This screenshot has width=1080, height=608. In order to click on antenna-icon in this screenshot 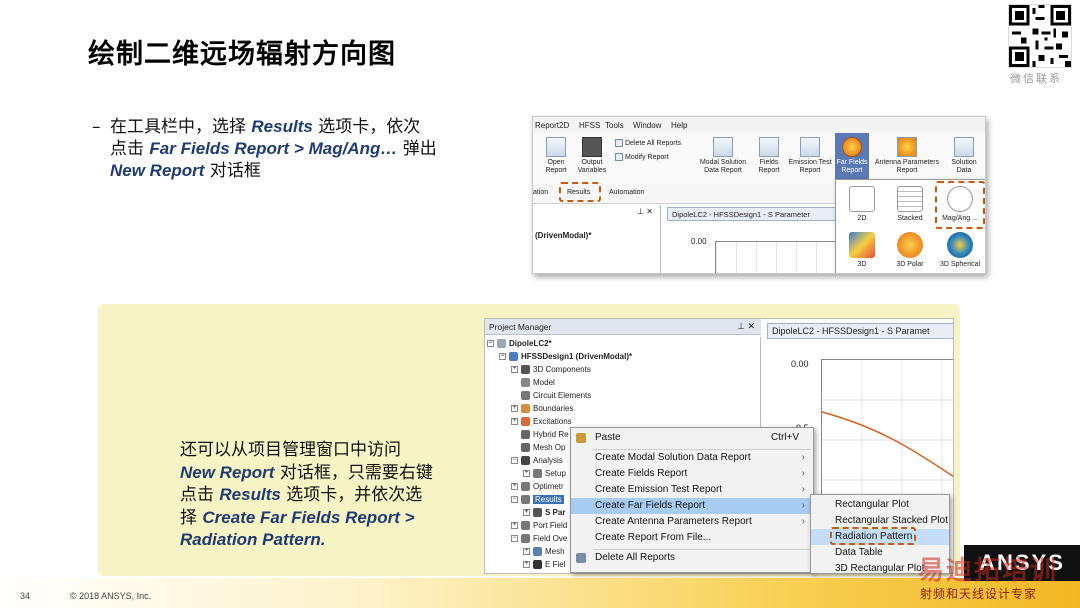, I will do `click(907, 147)`.